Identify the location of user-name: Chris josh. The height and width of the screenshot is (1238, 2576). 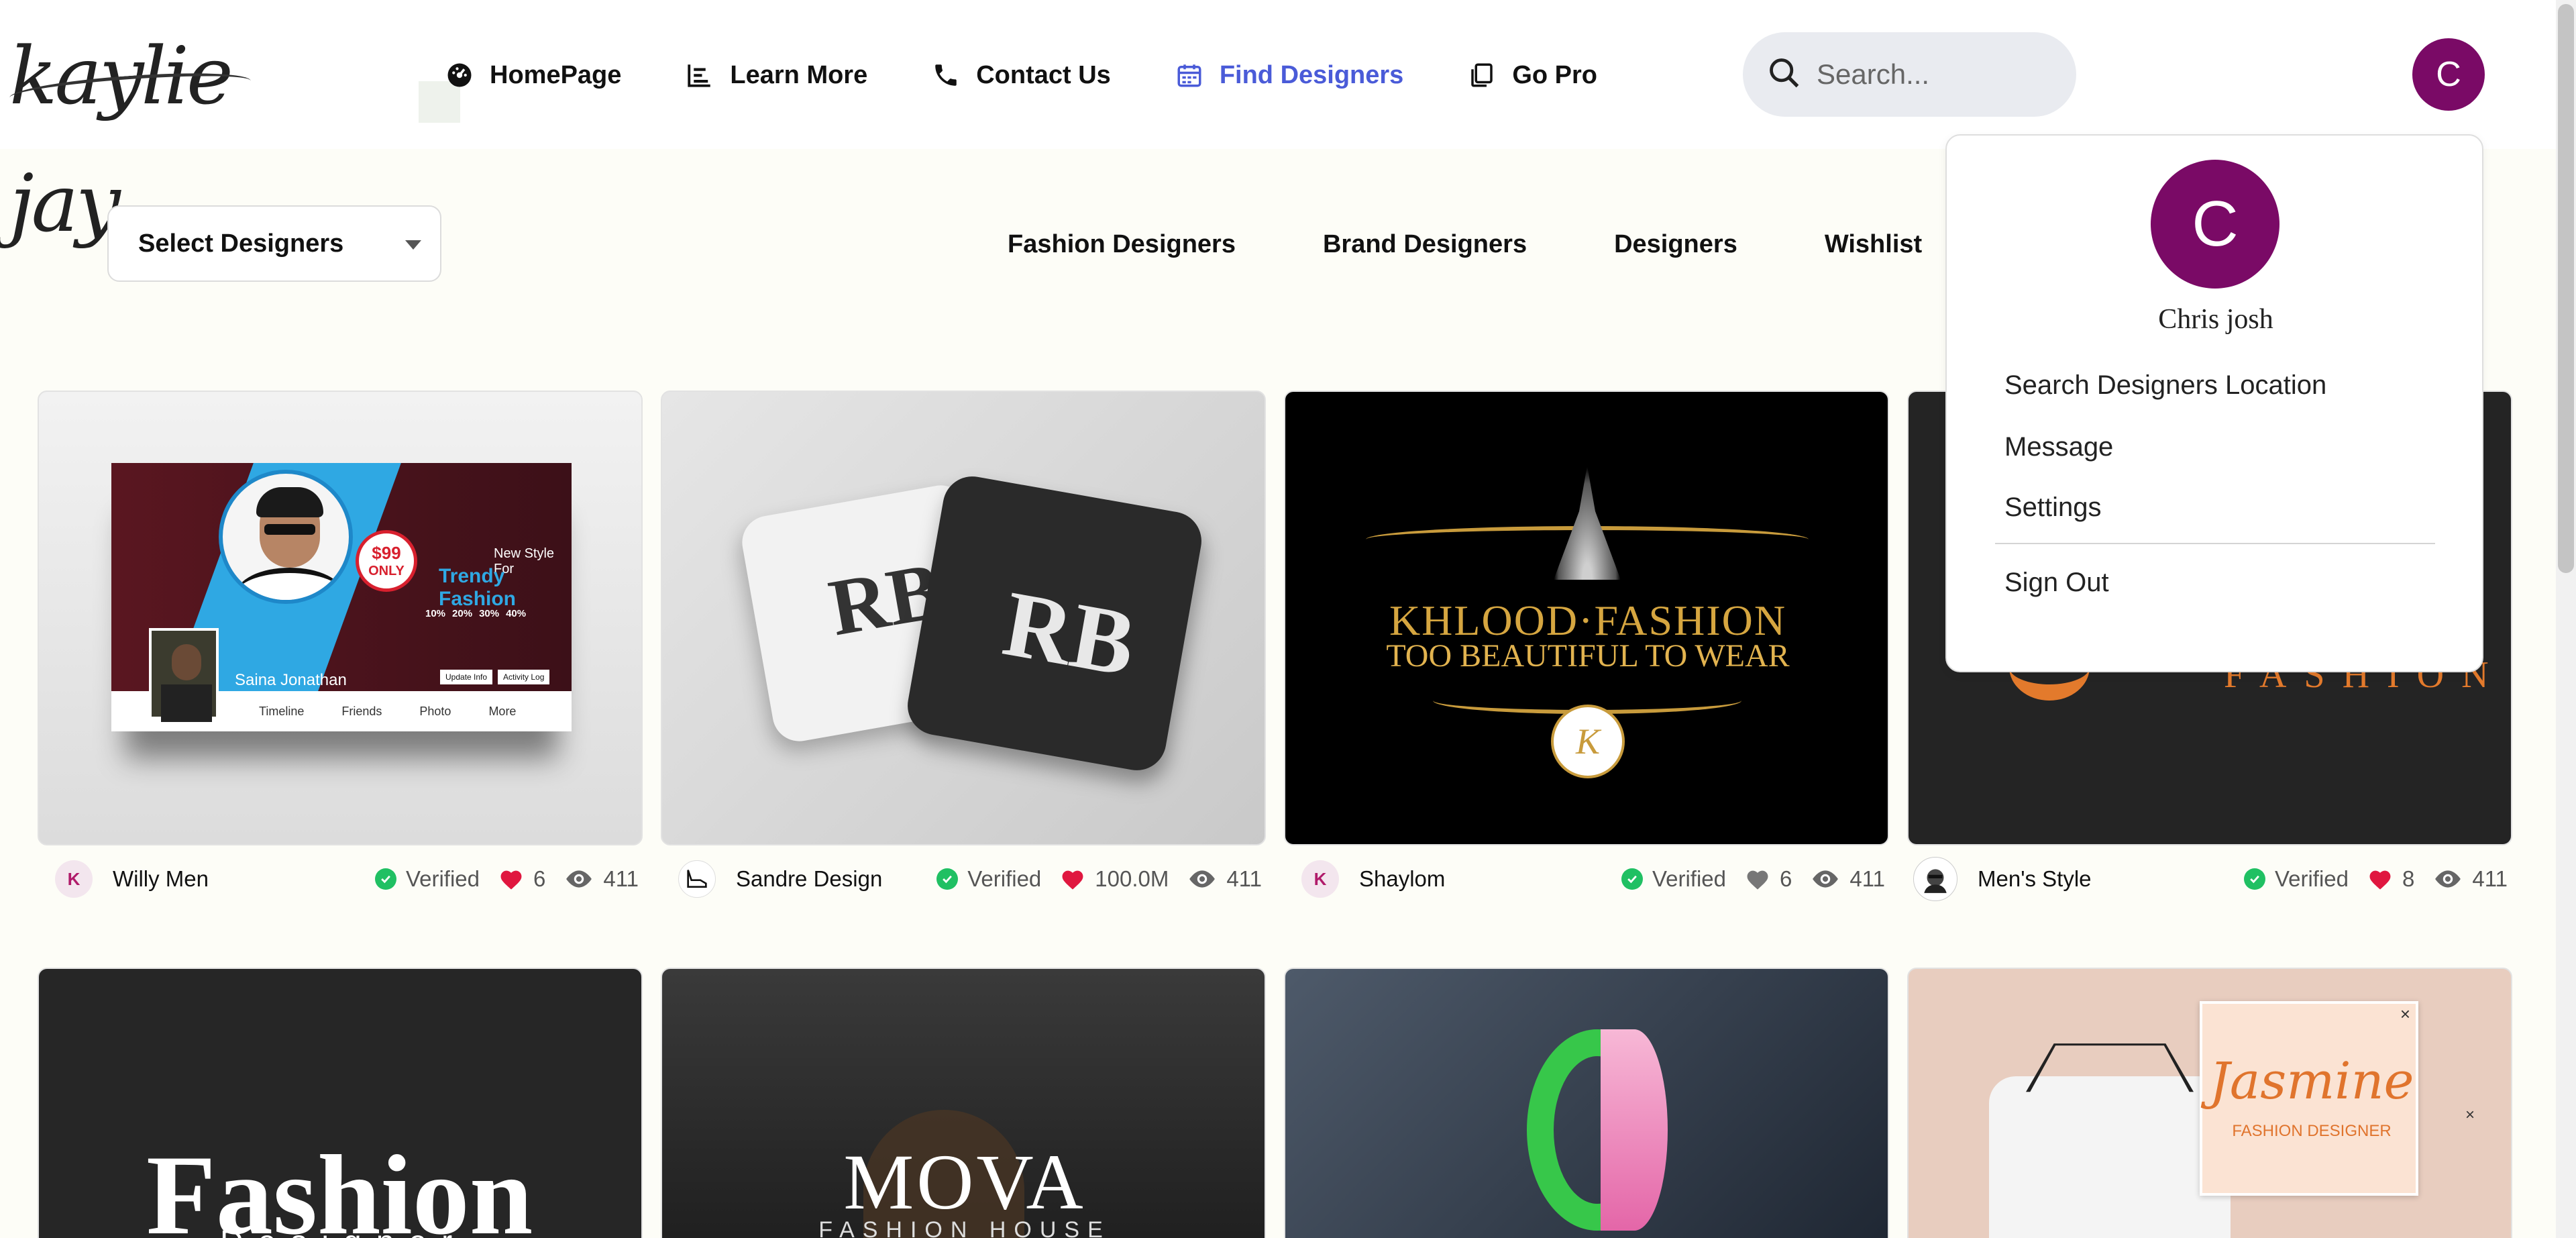
(2215, 320).